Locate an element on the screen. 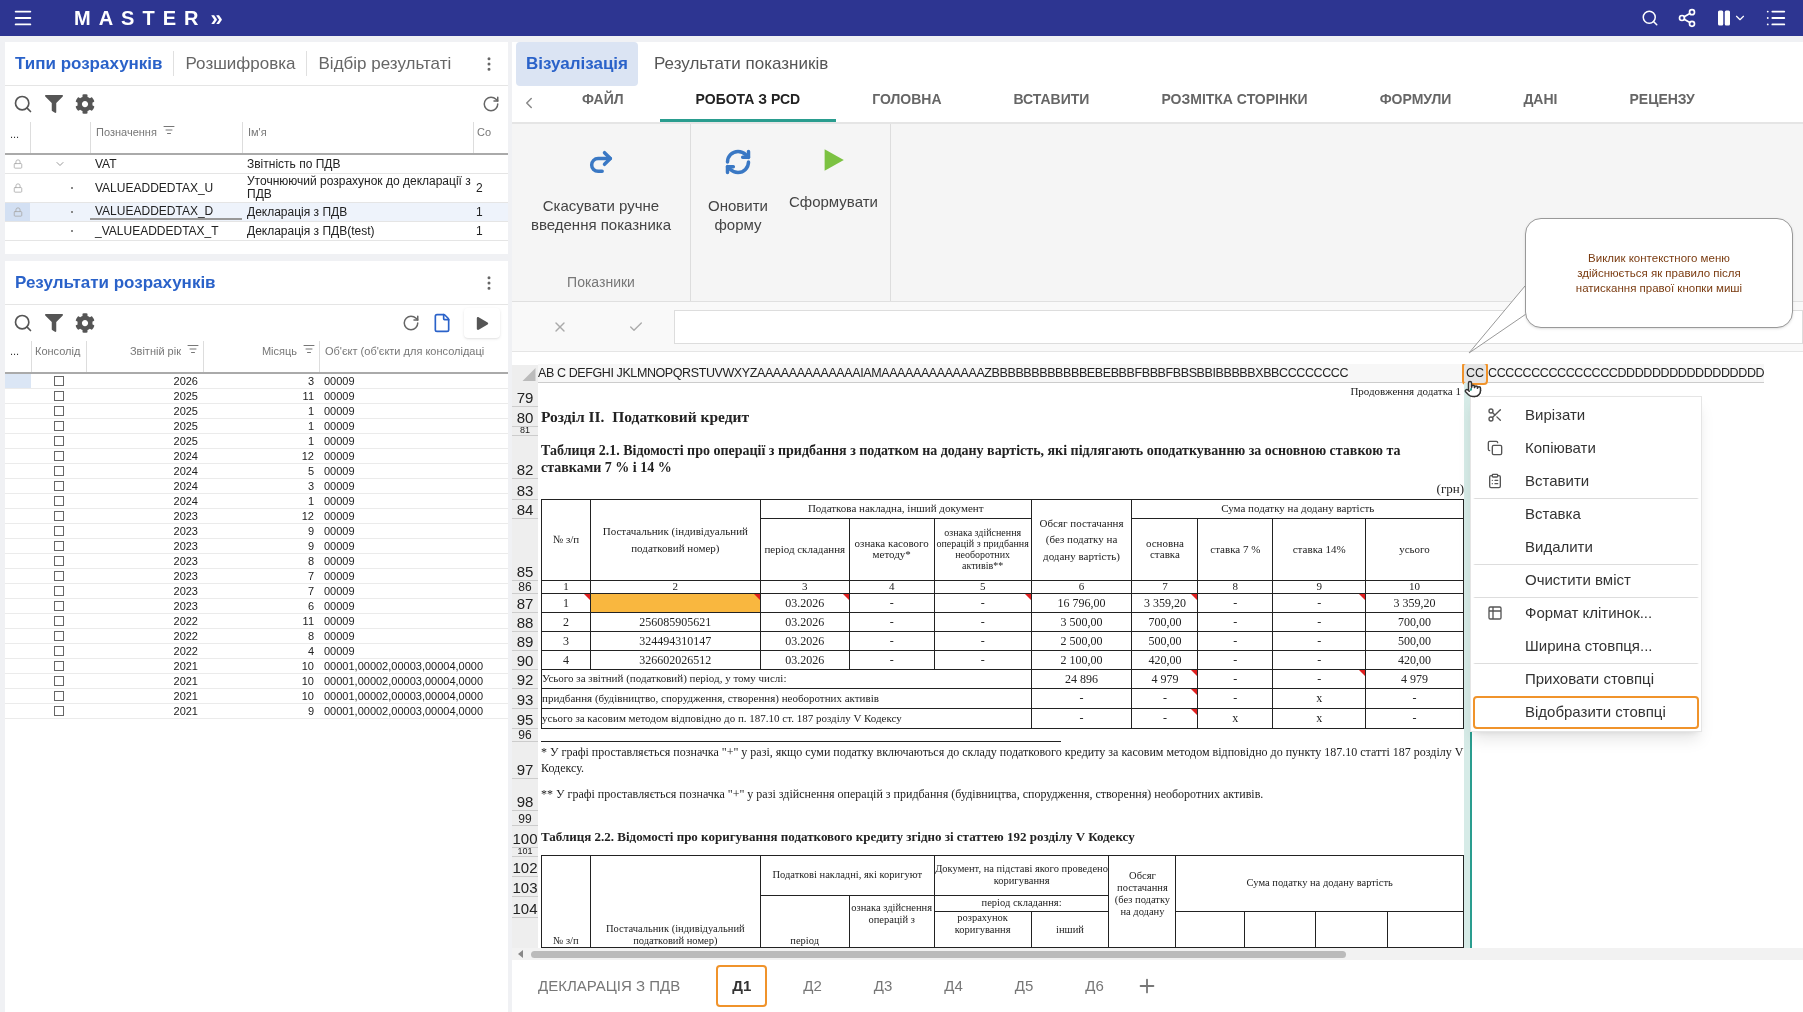  menu-item: Очистити вміст is located at coordinates (1586, 580).